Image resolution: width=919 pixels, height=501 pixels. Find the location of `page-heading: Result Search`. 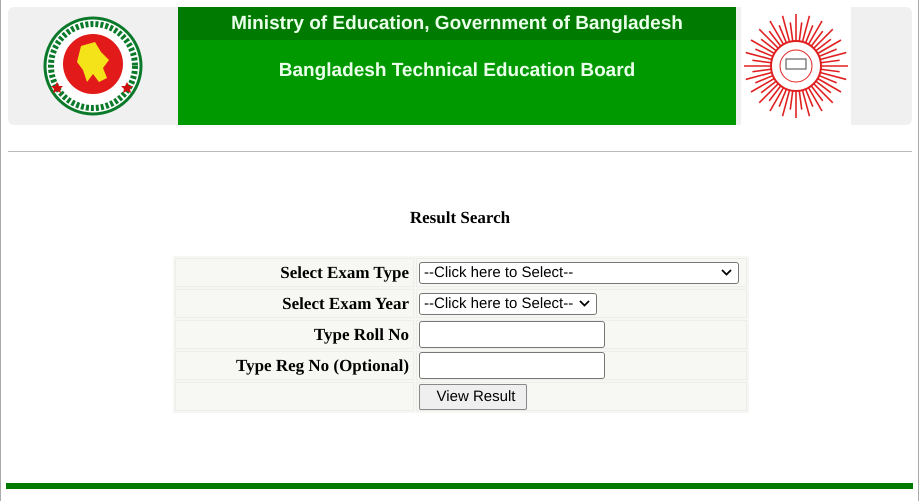

page-heading: Result Search is located at coordinates (460, 218).